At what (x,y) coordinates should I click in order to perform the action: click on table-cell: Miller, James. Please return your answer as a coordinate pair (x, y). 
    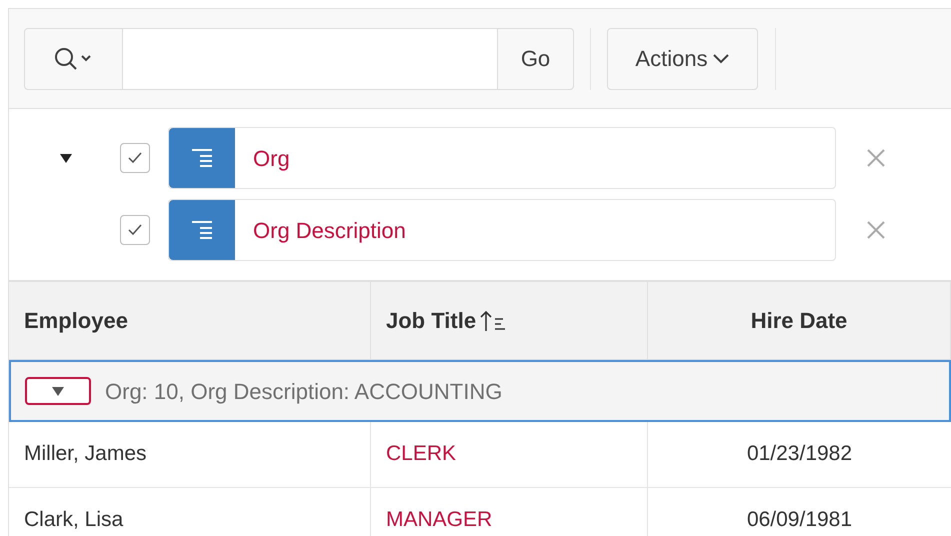
    Looking at the image, I should click on (85, 454).